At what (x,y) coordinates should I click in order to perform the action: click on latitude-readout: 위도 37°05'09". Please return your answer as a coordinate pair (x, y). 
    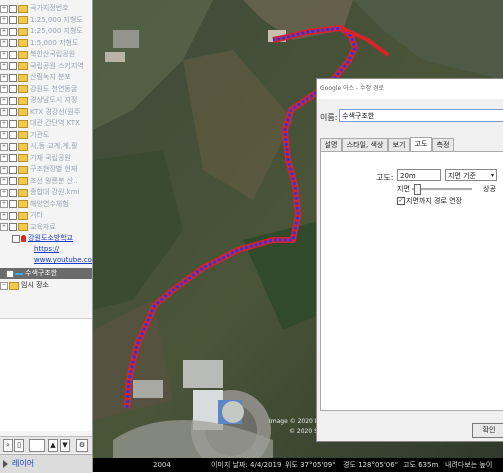
    Looking at the image, I should click on (310, 465).